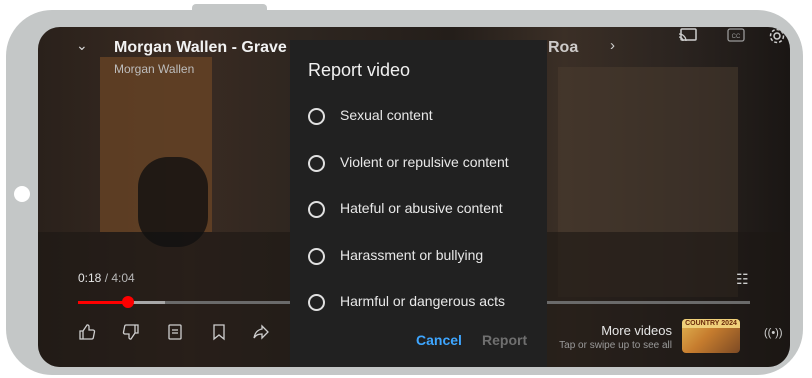  What do you see at coordinates (427, 127) in the screenshot?
I see `report-option: Sexual content` at bounding box center [427, 127].